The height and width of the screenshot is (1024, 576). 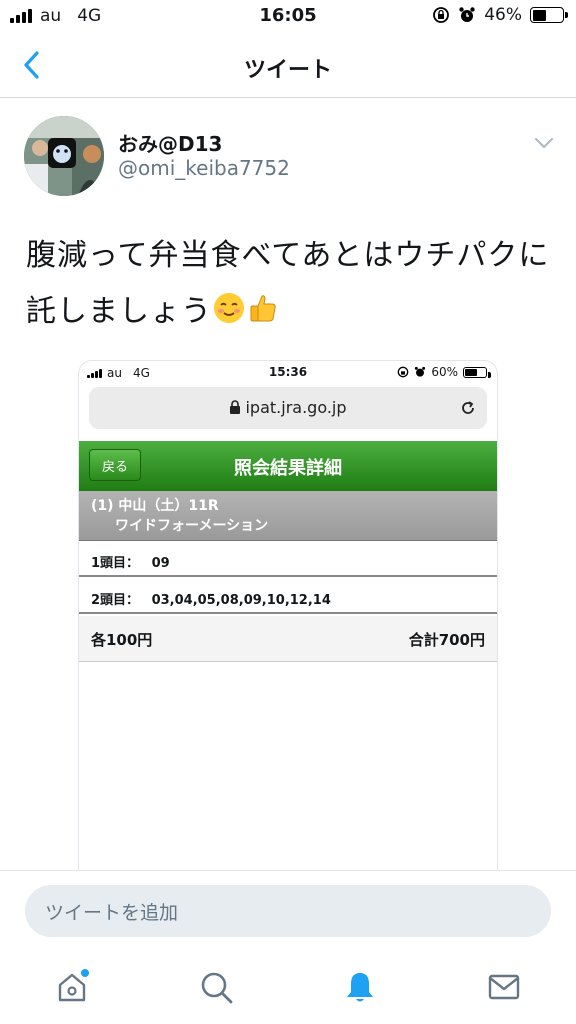 I want to click on home-icon, so click(x=73, y=985).